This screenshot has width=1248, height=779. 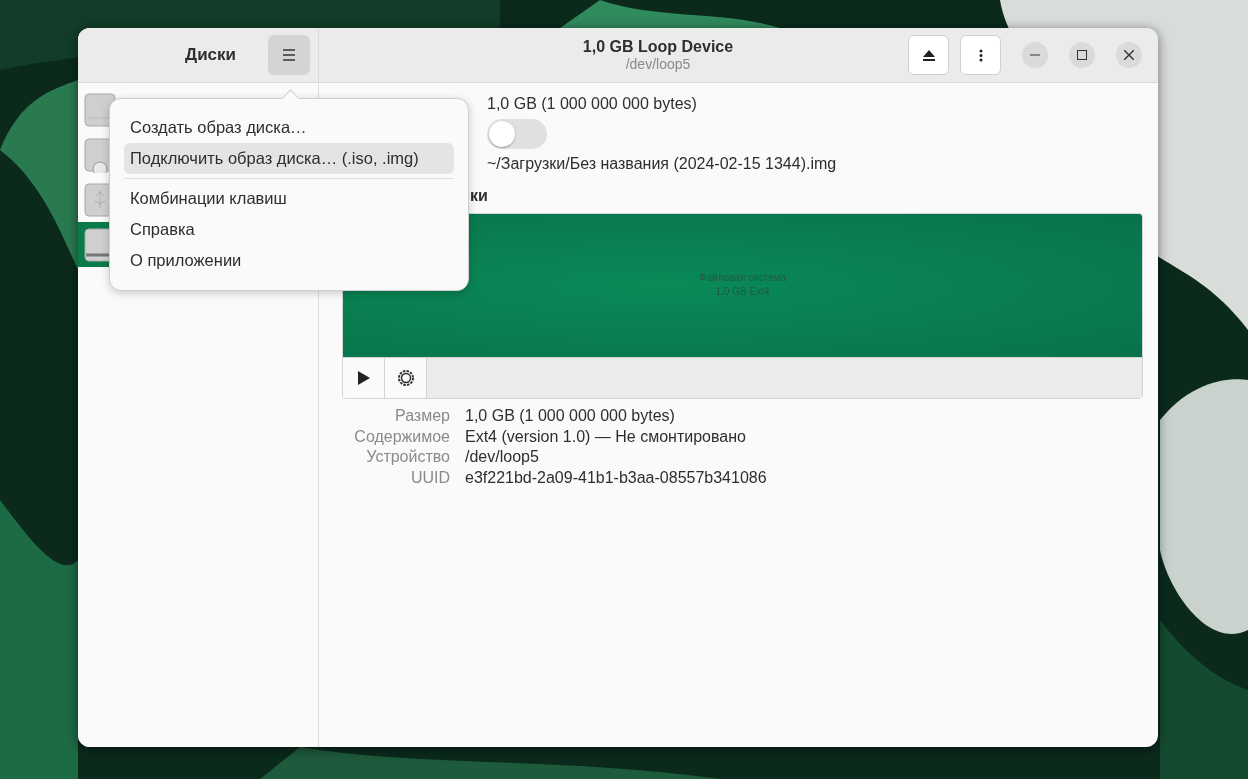 I want to click on detail-value: e3f221bd-2a09-41b1-b3aa-08557b341086, so click(x=616, y=477).